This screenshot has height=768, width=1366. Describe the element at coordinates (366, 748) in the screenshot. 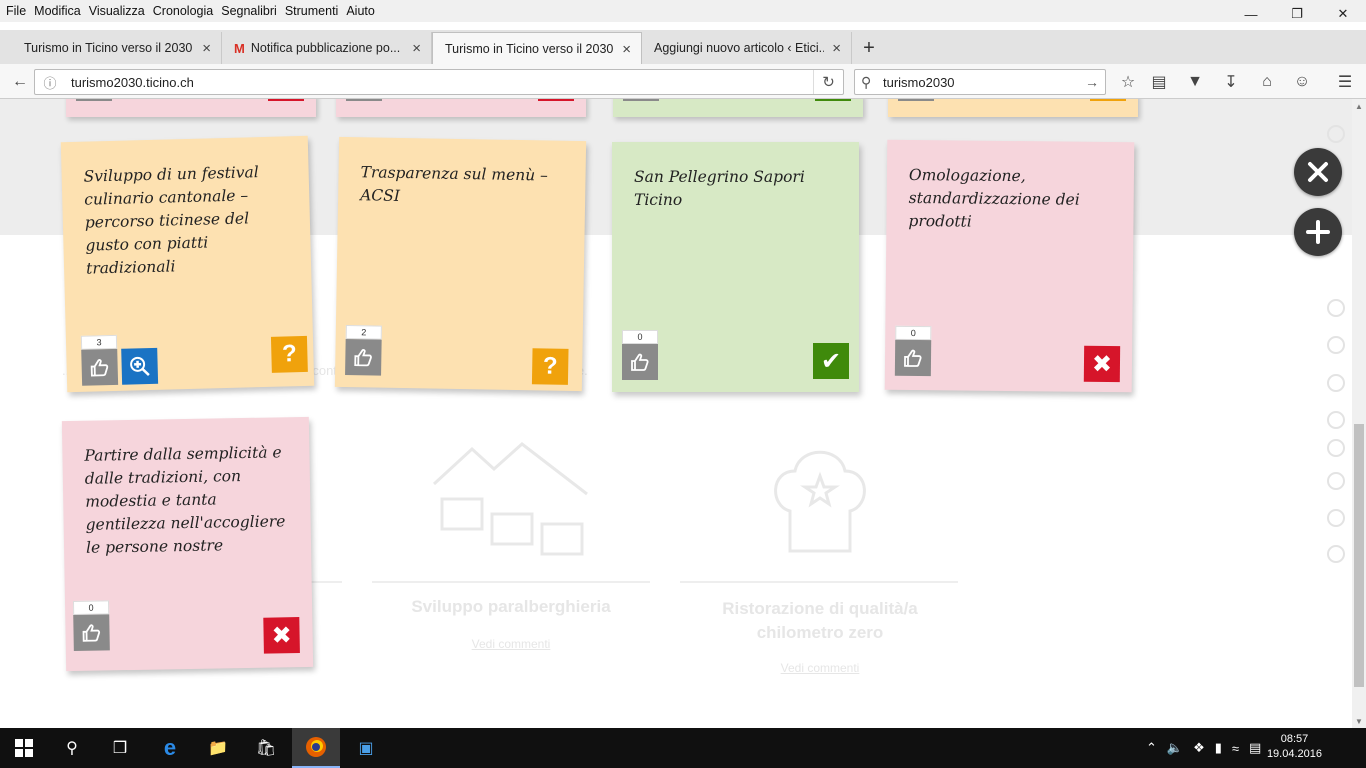

I see `control-panel-icon: ▣` at that location.